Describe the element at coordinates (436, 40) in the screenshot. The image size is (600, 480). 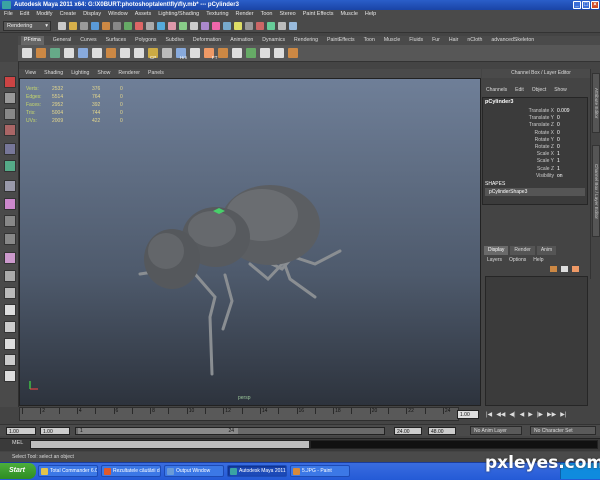
I see `shelf-tab-fur: Fur` at that location.